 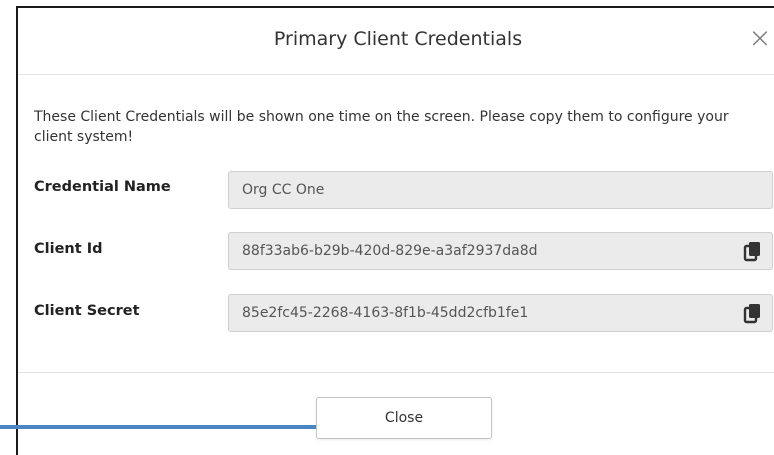 I want to click on client-secret-label: Client Secret, so click(x=87, y=311).